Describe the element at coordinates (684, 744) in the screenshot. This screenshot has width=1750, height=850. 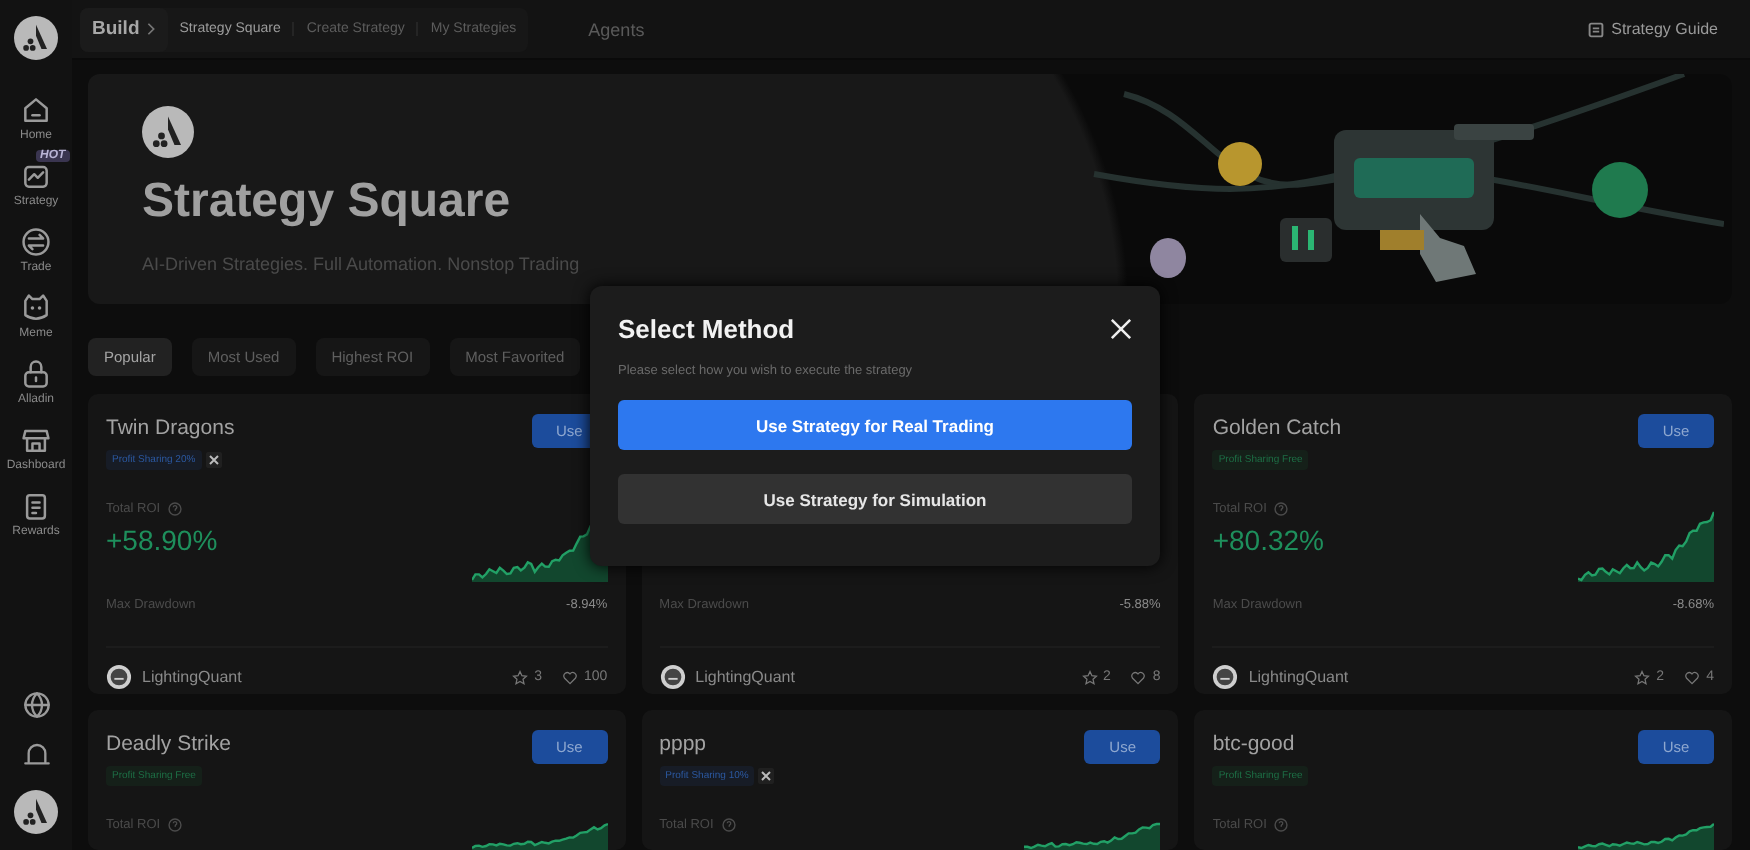
I see `strategy-name: pppp` at that location.